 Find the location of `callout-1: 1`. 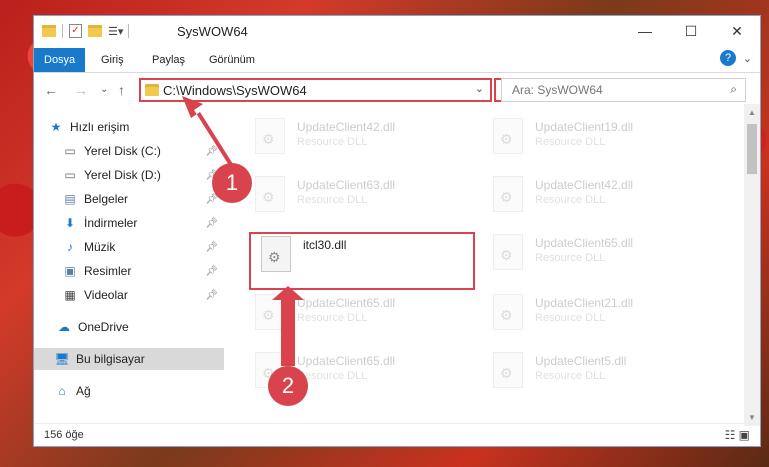

callout-1: 1 is located at coordinates (232, 183).